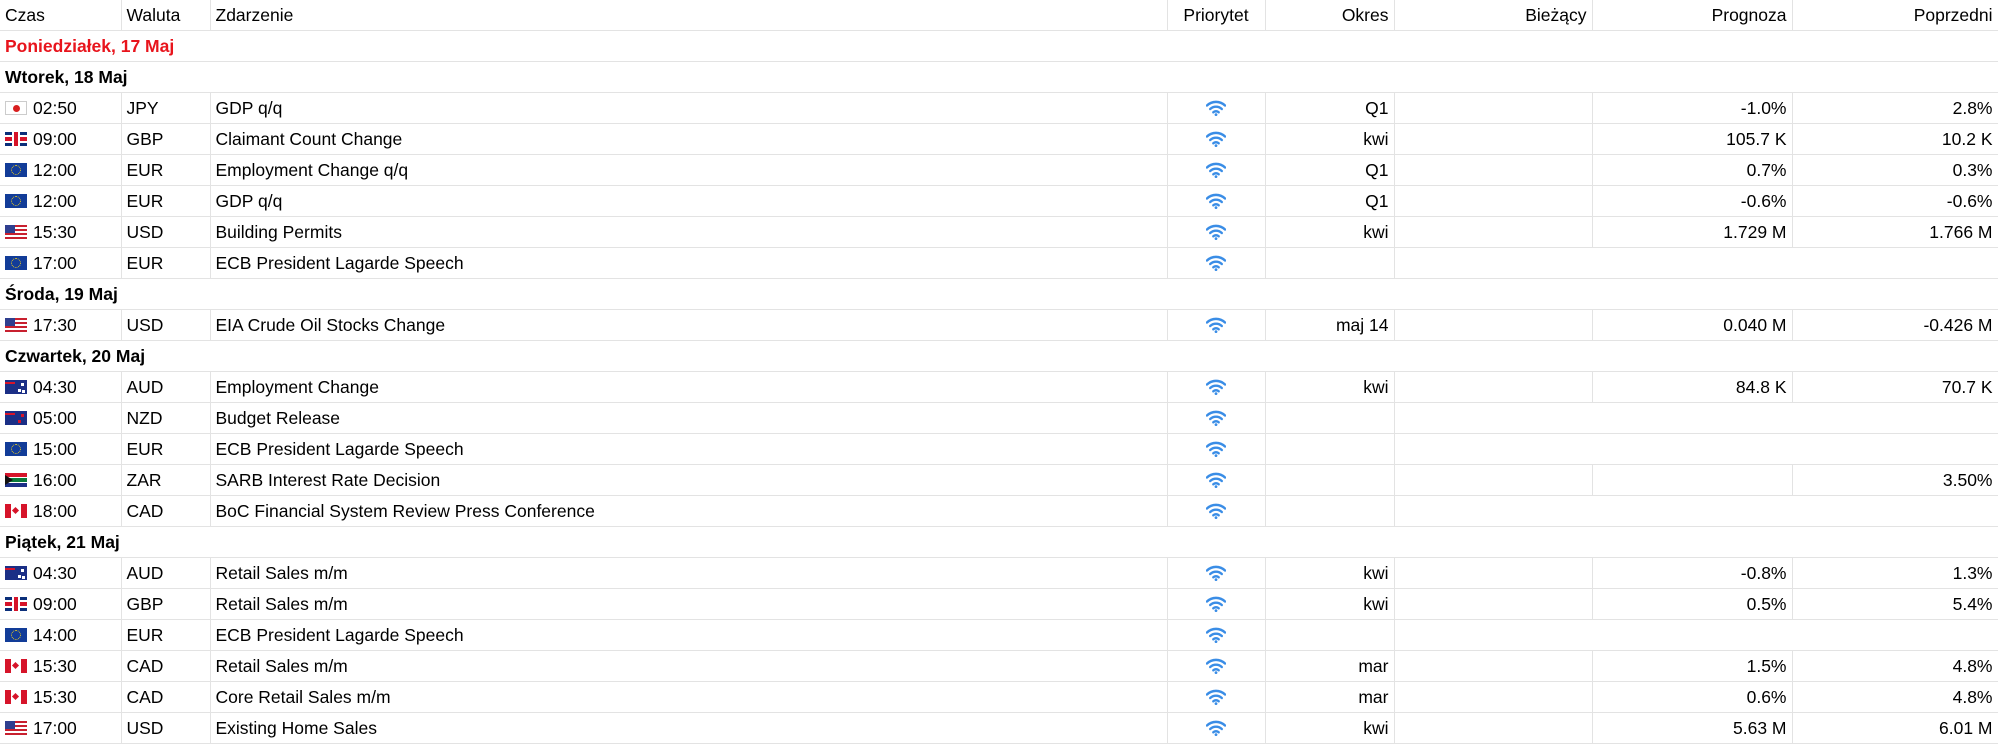 This screenshot has width=1998, height=744. Describe the element at coordinates (1692, 170) in the screenshot. I see `event-forecast: 0.7%` at that location.